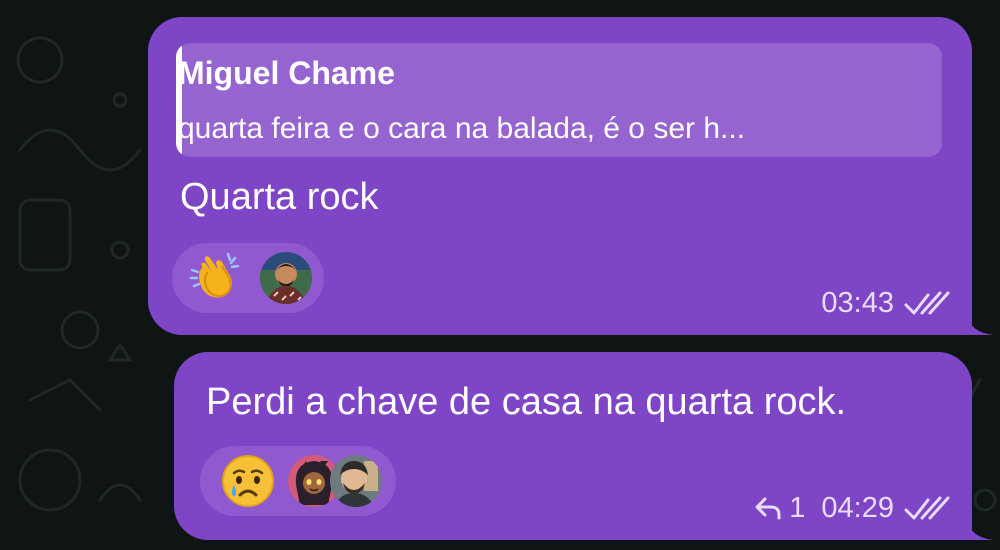  I want to click on message-meta: 1 04:29, so click(851, 508).